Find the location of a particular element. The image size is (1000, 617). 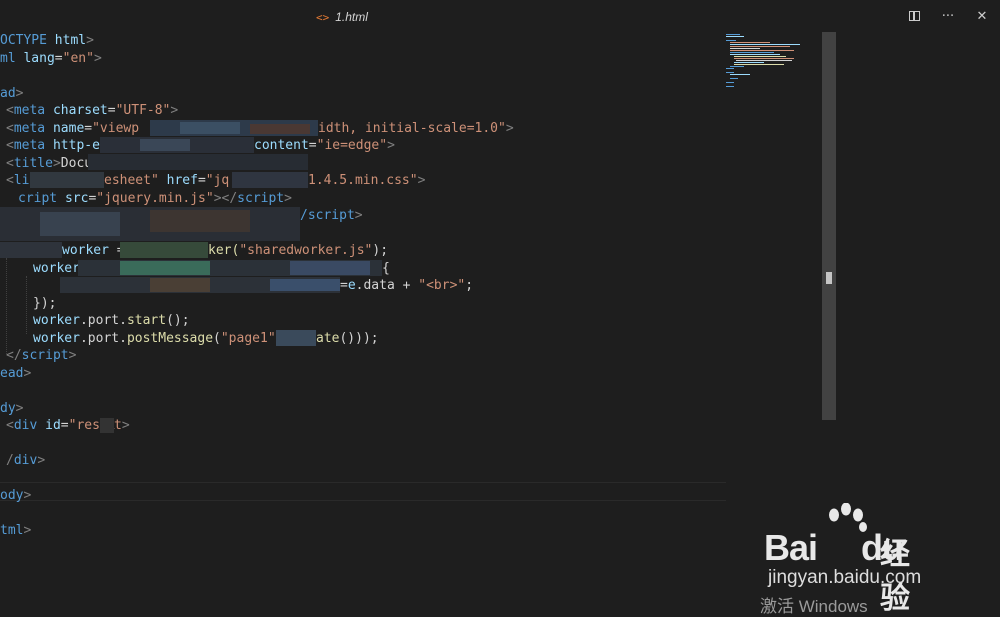

code-line-fragment: ker("sharedworker.js"); is located at coordinates (298, 250).